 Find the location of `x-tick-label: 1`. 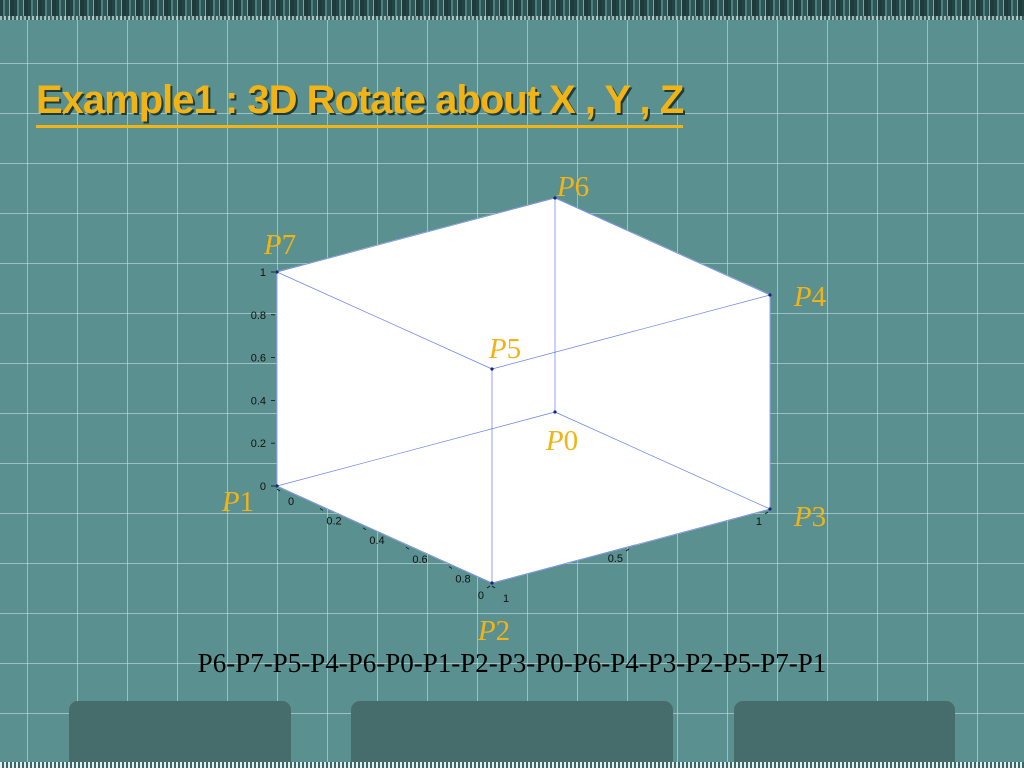

x-tick-label: 1 is located at coordinates (759, 522).